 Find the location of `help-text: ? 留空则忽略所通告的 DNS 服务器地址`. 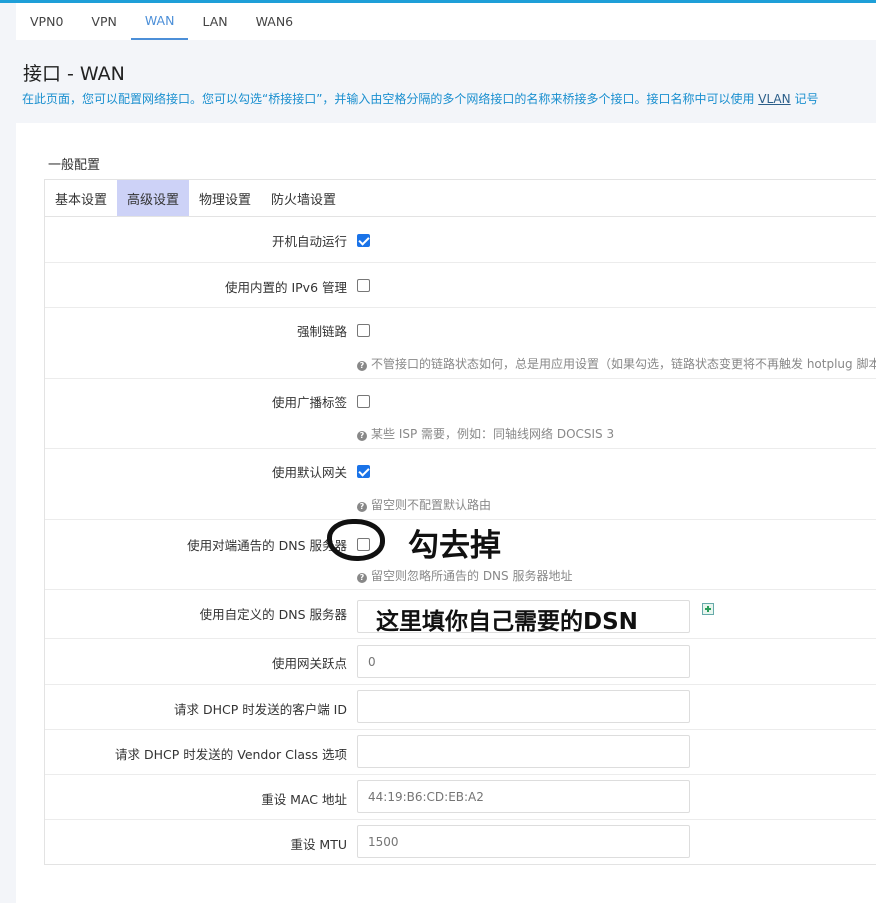

help-text: ? 留空则忽略所通告的 DNS 服务器地址 is located at coordinates (616, 575).